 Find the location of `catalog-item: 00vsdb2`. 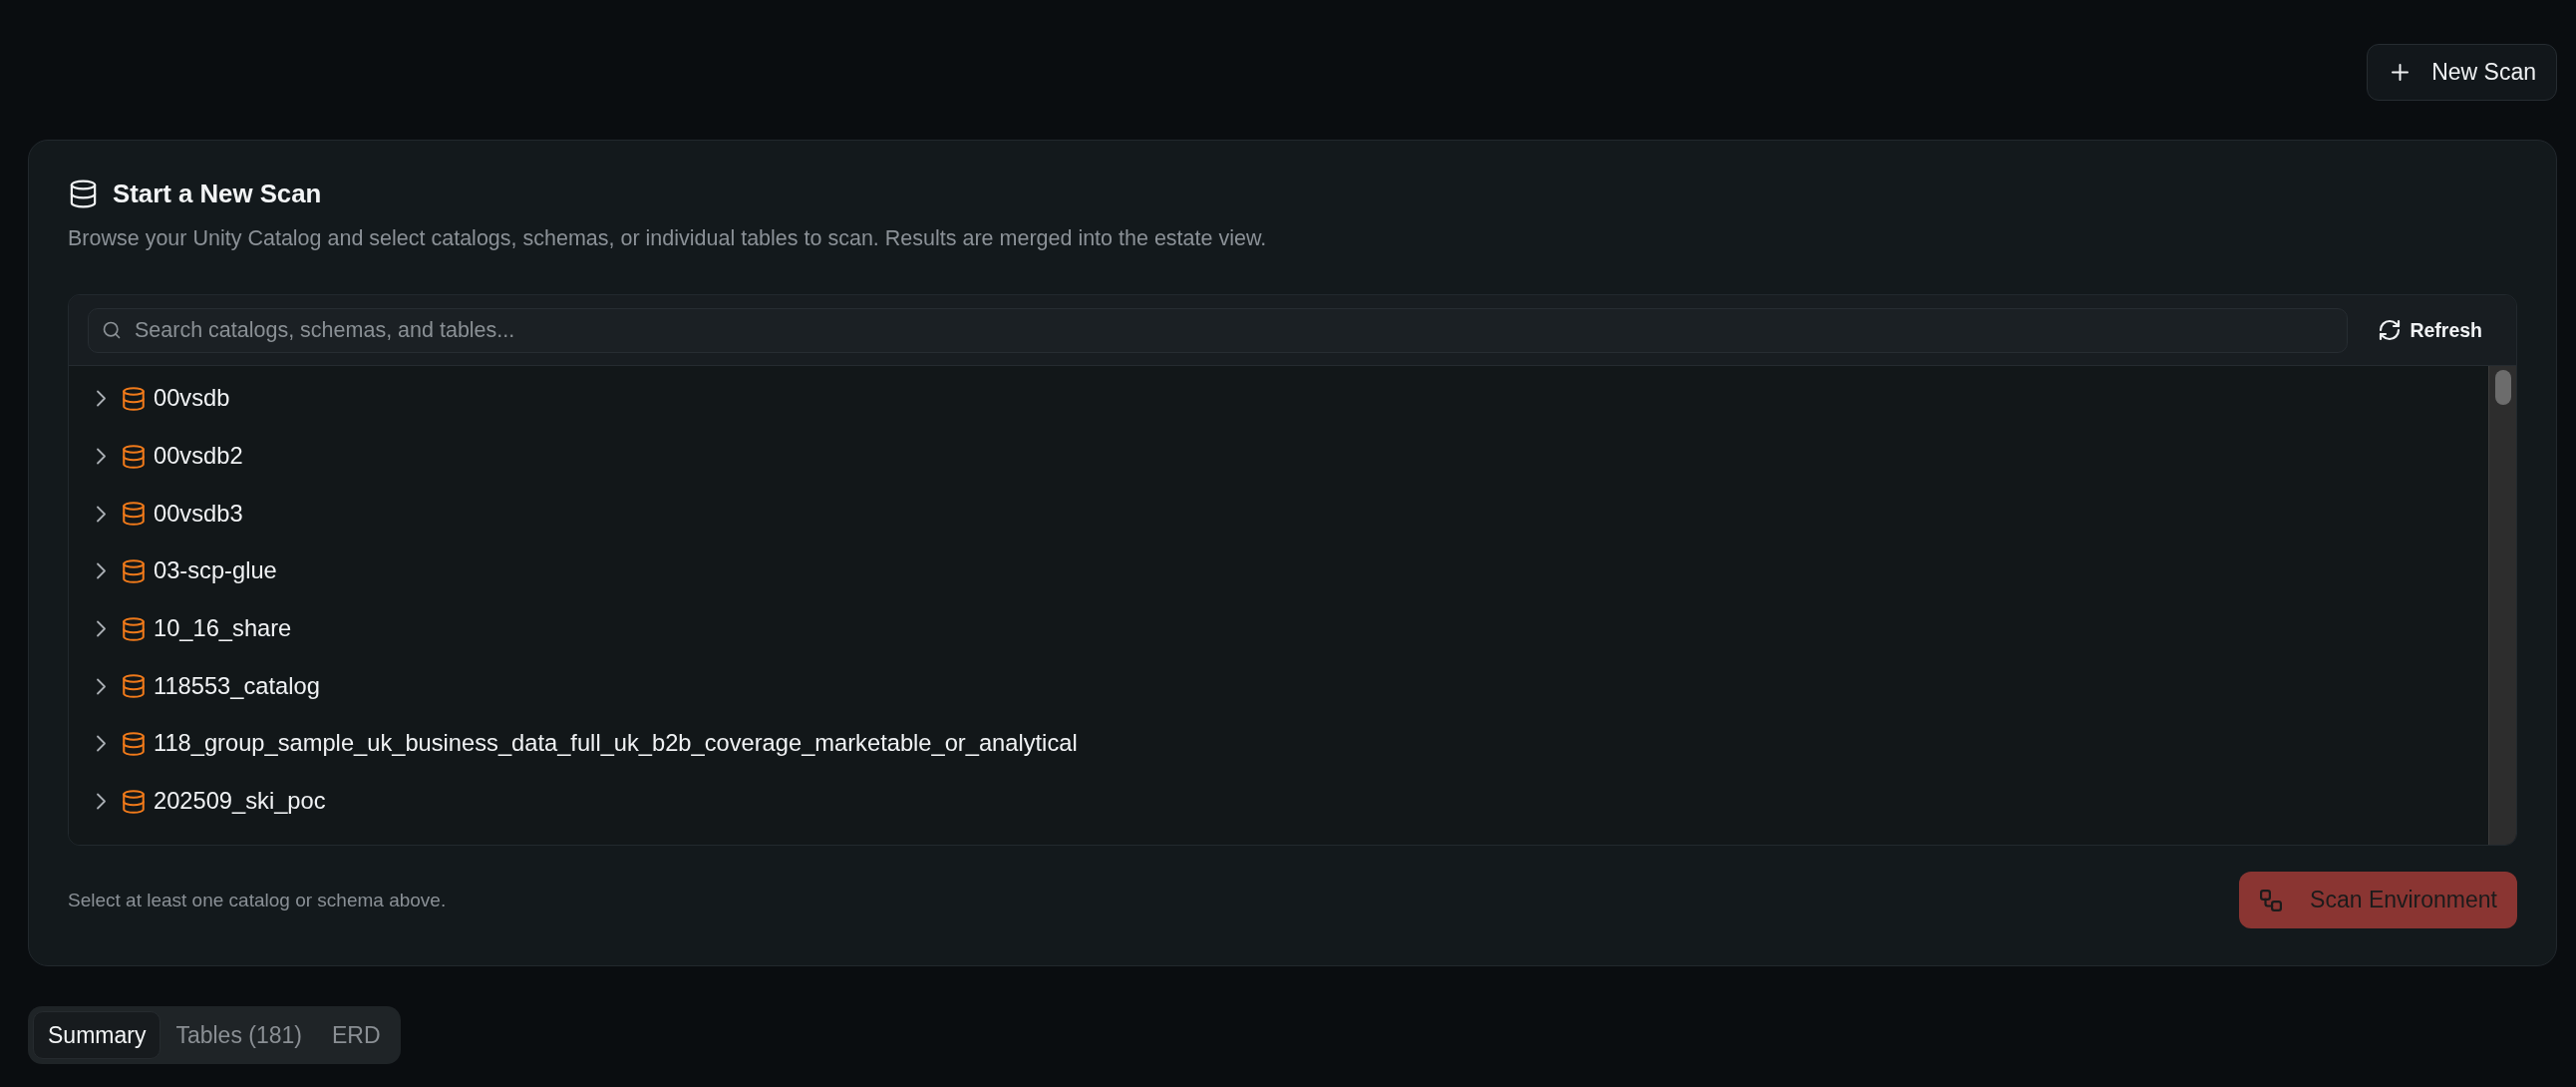

catalog-item: 00vsdb2 is located at coordinates (1278, 456).